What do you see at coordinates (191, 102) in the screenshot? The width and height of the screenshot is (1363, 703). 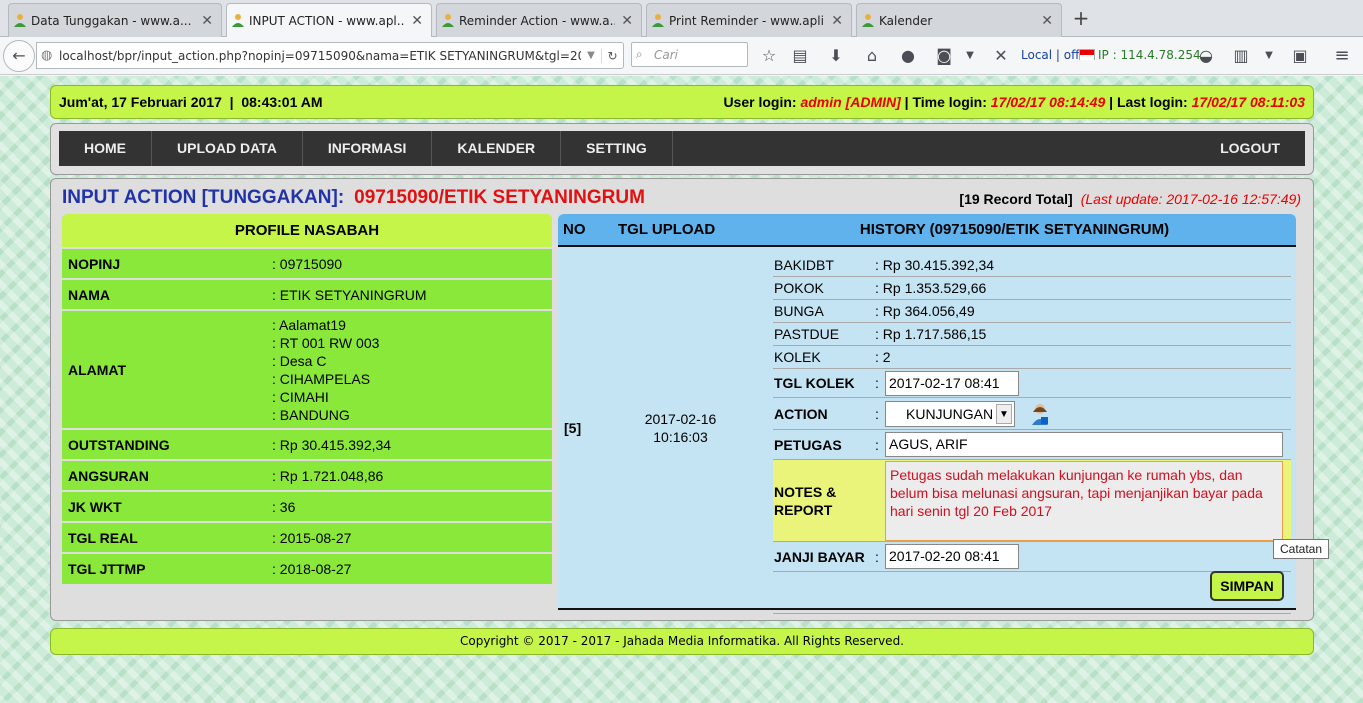 I see `current-datetime: Jum'at, 17 Februari 2017 | 08:43:01 AM` at bounding box center [191, 102].